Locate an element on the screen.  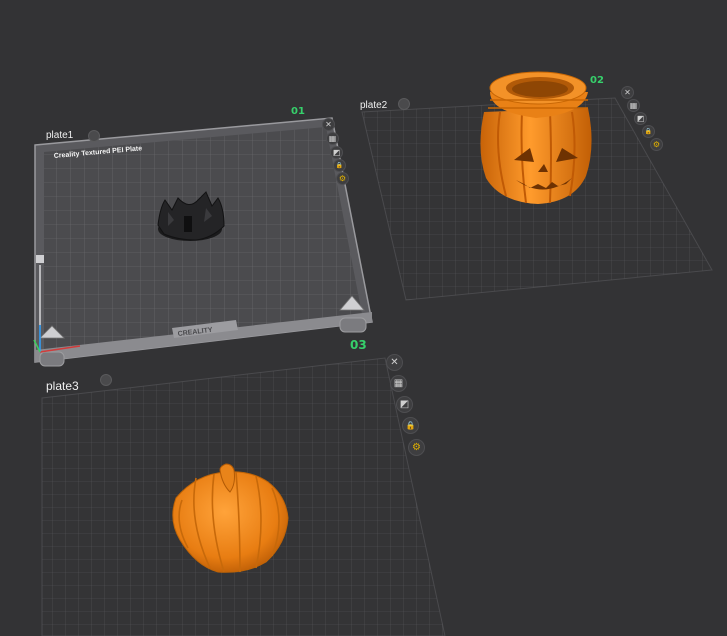
plate1-settings-button: ⚙ is located at coordinates (342, 178).